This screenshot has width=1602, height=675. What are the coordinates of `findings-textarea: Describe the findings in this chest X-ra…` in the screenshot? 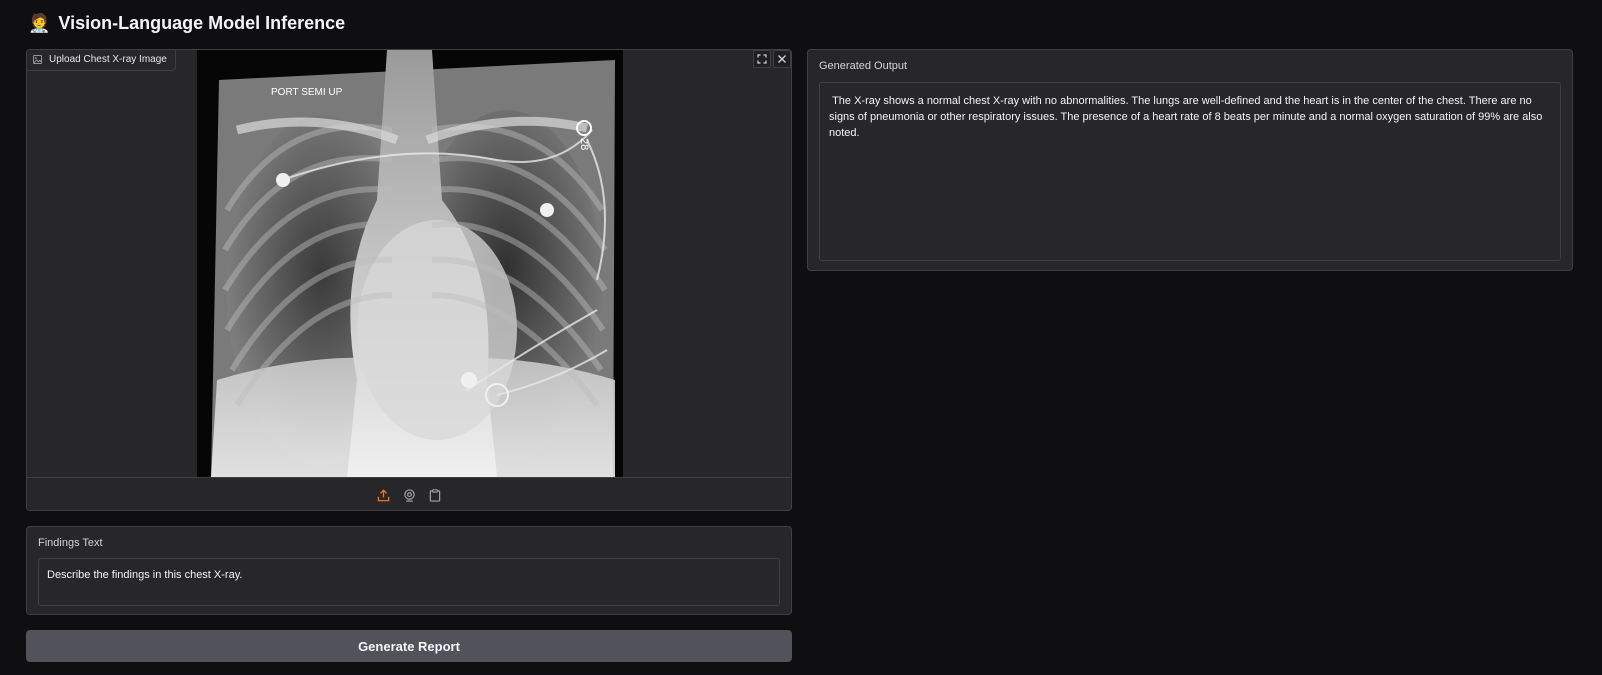 It's located at (409, 582).